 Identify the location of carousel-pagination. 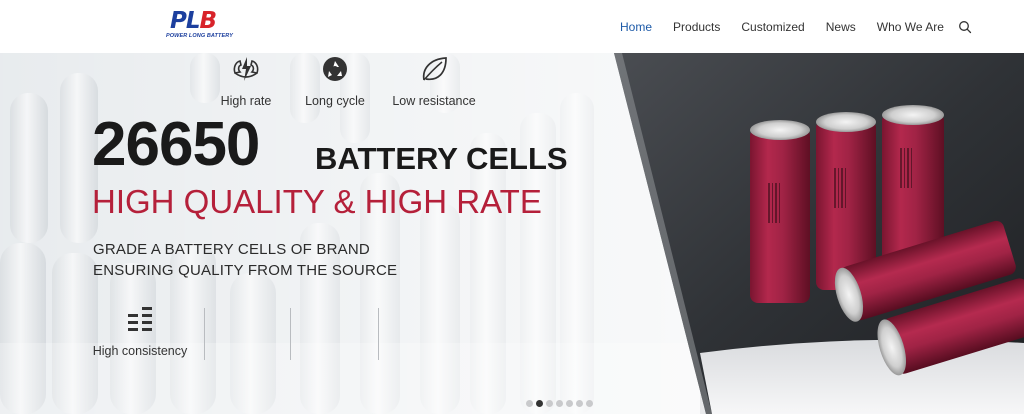
(559, 403).